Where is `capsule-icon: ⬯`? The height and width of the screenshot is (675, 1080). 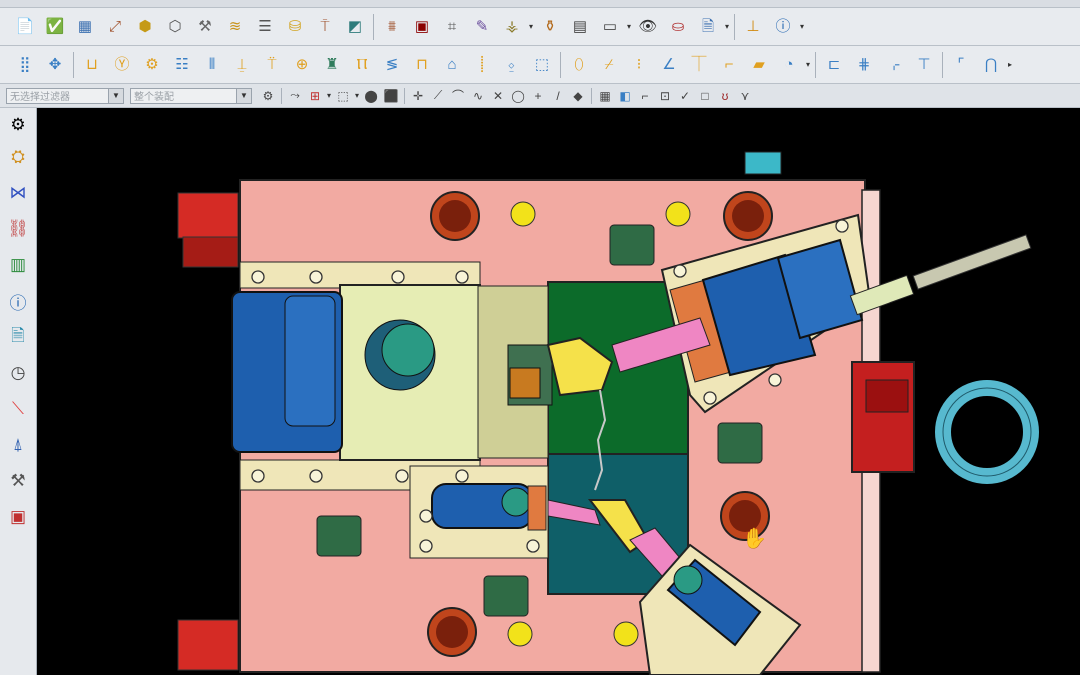
capsule-icon: ⬯ is located at coordinates (579, 65).